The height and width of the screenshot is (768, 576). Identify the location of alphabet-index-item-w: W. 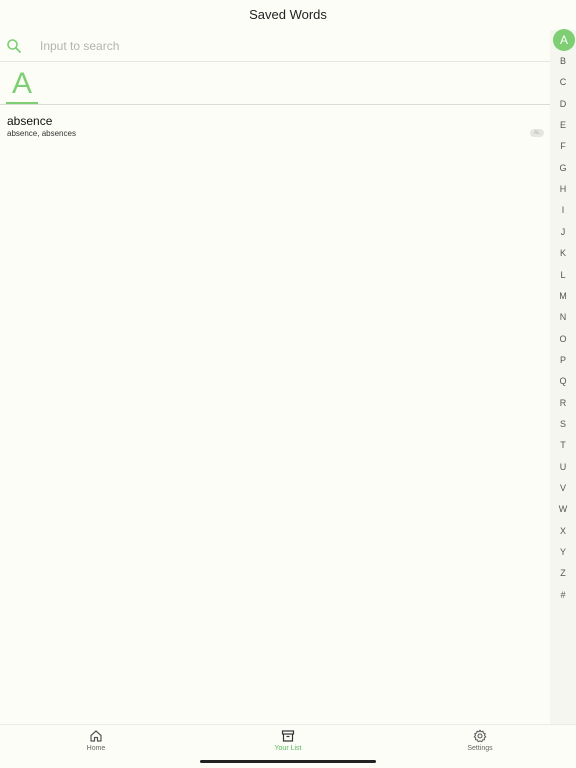
(563, 509).